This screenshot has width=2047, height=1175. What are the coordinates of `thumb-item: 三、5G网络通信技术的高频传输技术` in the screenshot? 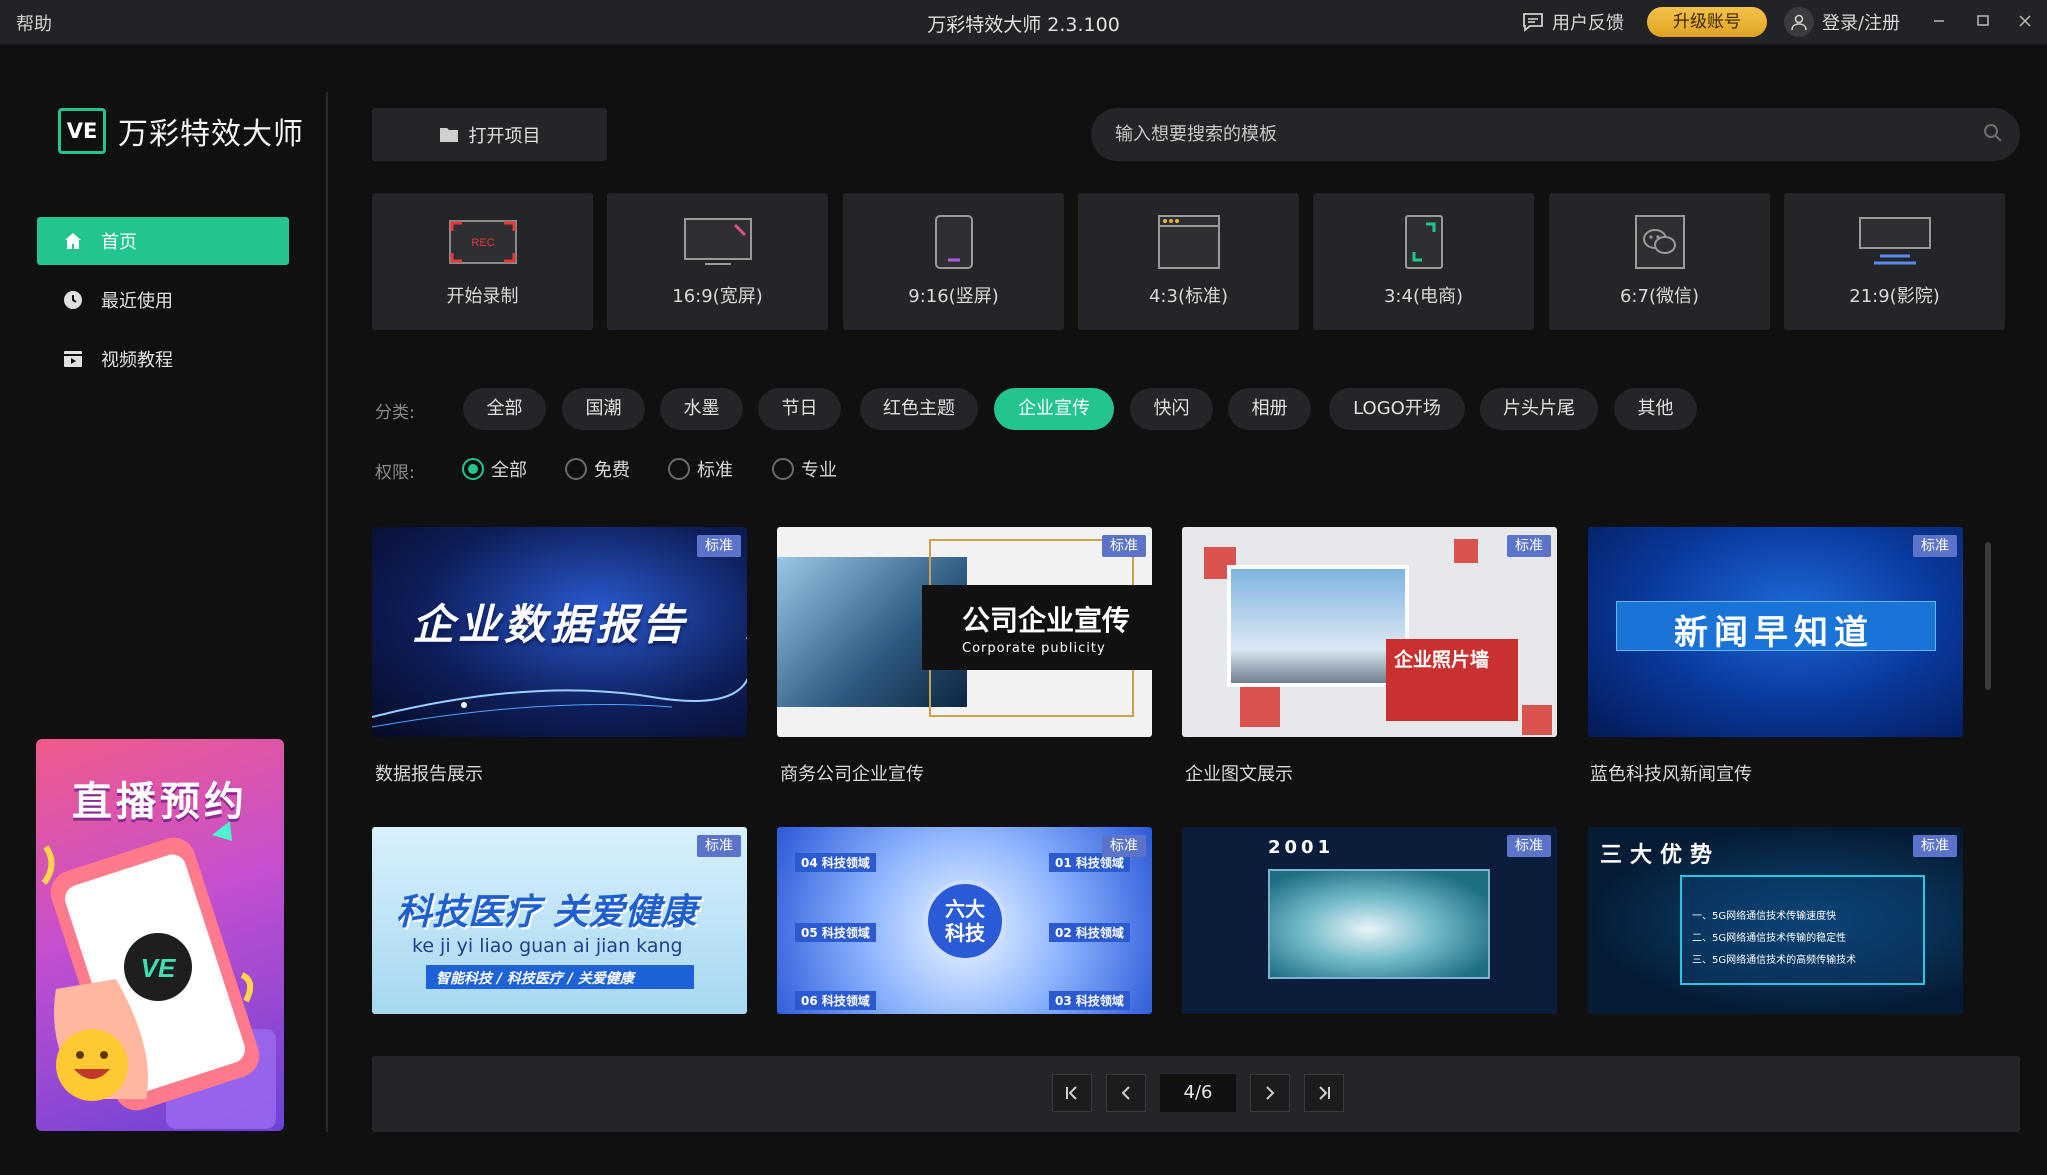 It's located at (1774, 960).